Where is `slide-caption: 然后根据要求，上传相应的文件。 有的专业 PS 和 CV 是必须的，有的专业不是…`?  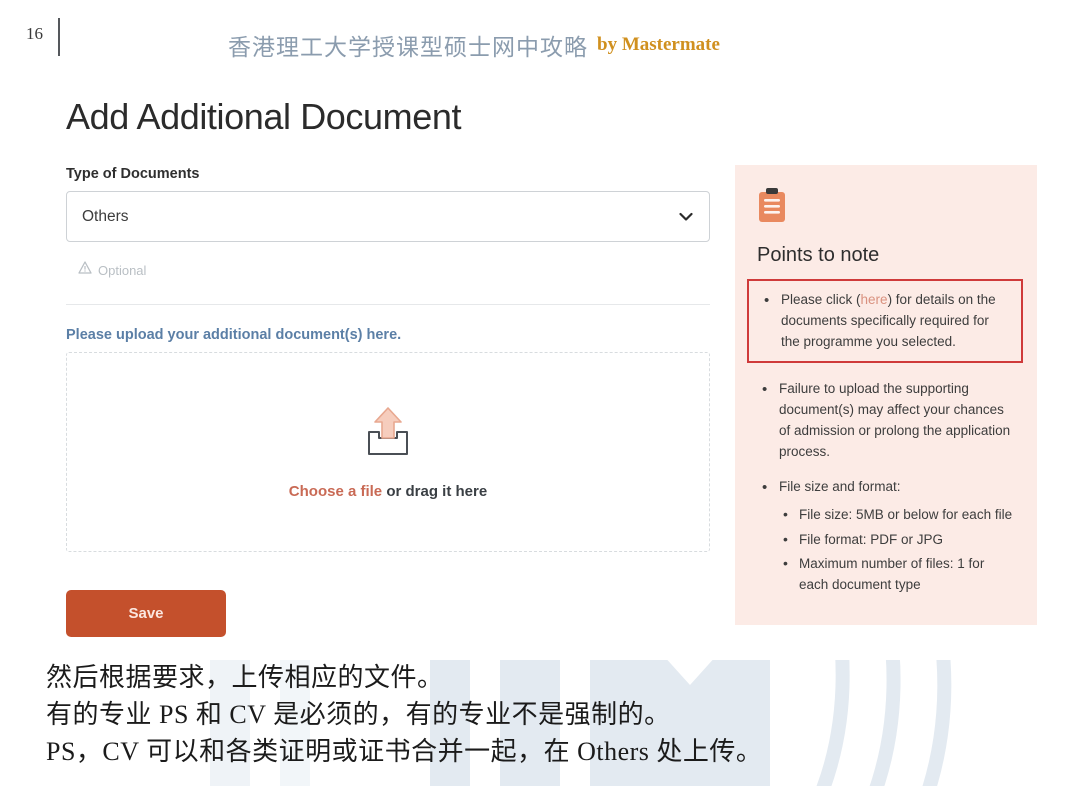 slide-caption: 然后根据要求，上传相应的文件。 有的专业 PS 和 CV 是必须的，有的专业不是… is located at coordinates (404, 715).